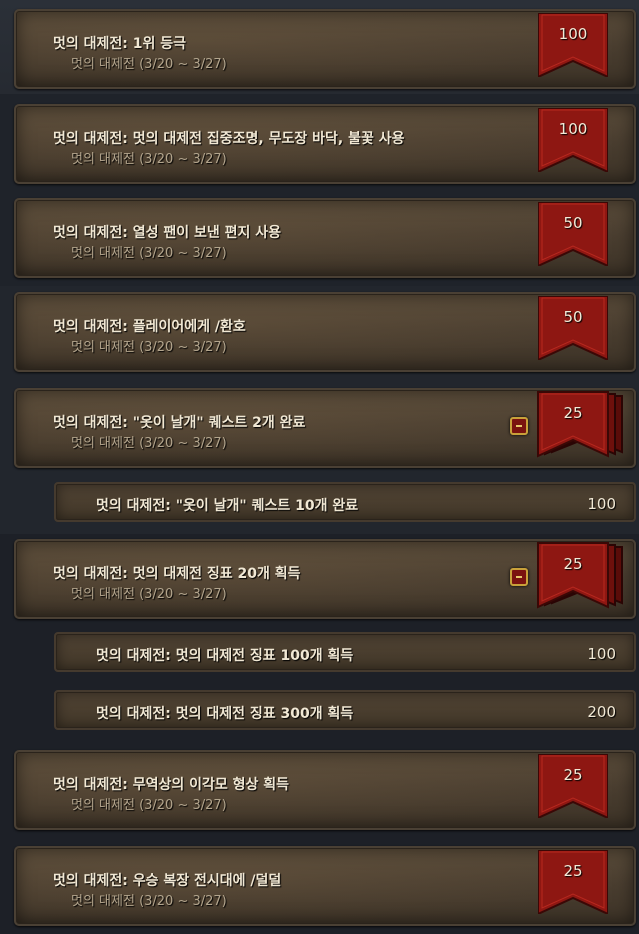 The height and width of the screenshot is (934, 639). Describe the element at coordinates (601, 712) in the screenshot. I see `sub-achievement-points: 200` at that location.